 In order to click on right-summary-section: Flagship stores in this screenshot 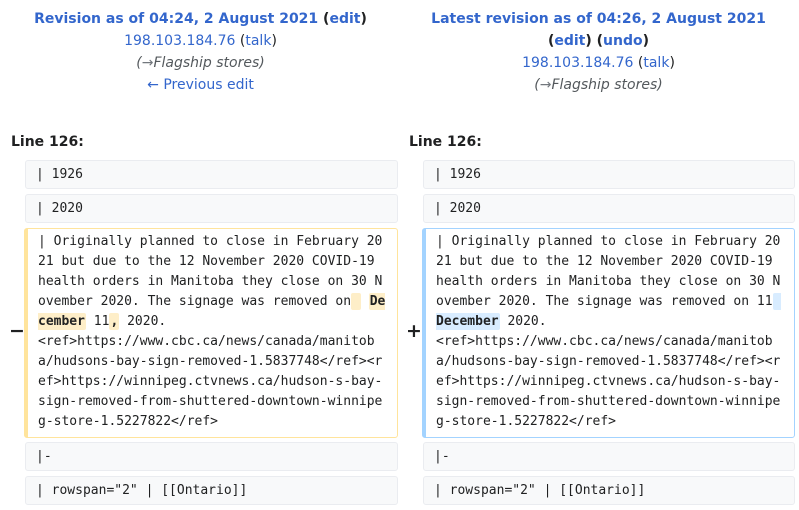, I will do `click(604, 85)`.